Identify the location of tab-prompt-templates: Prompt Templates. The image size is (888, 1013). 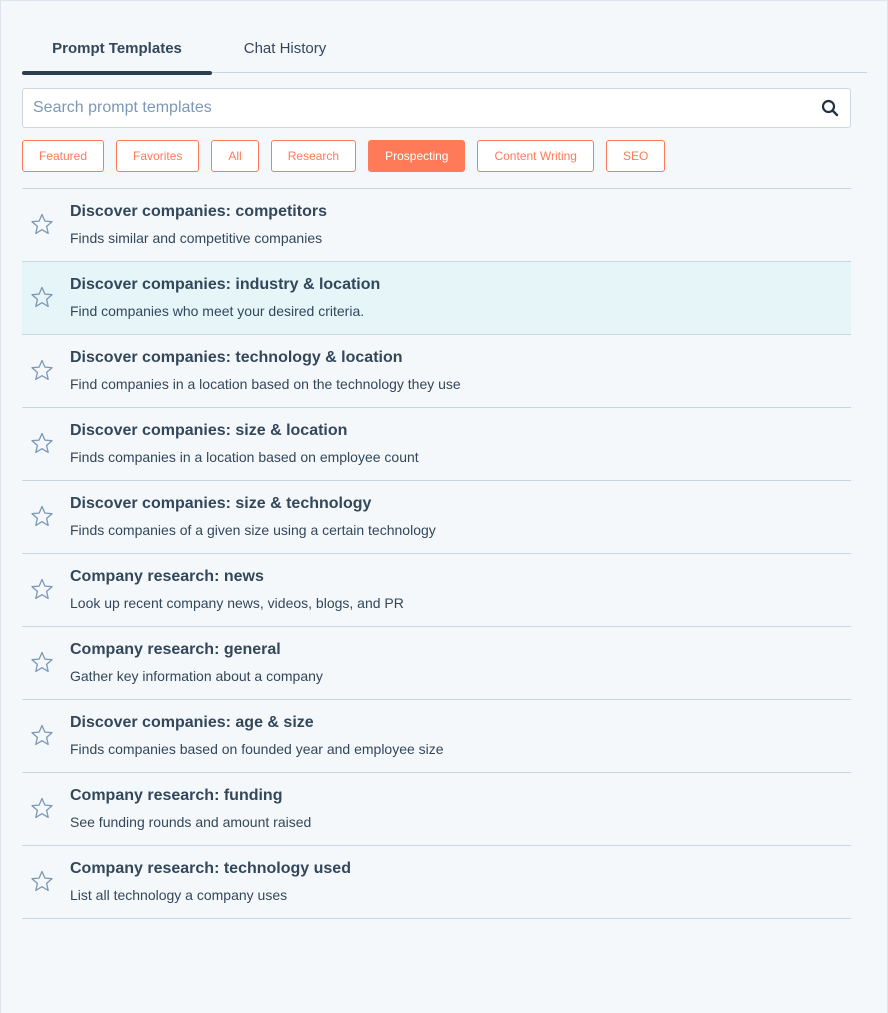
(117, 49).